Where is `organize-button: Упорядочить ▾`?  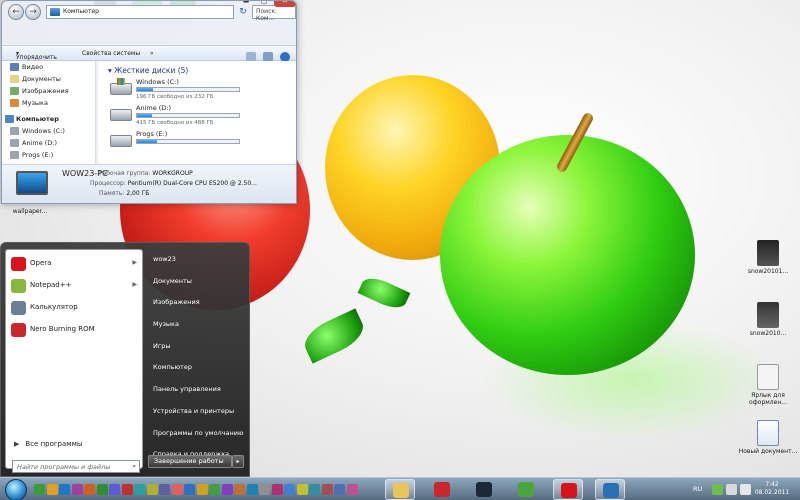
organize-button: Упорядочить ▾ is located at coordinates (36, 55).